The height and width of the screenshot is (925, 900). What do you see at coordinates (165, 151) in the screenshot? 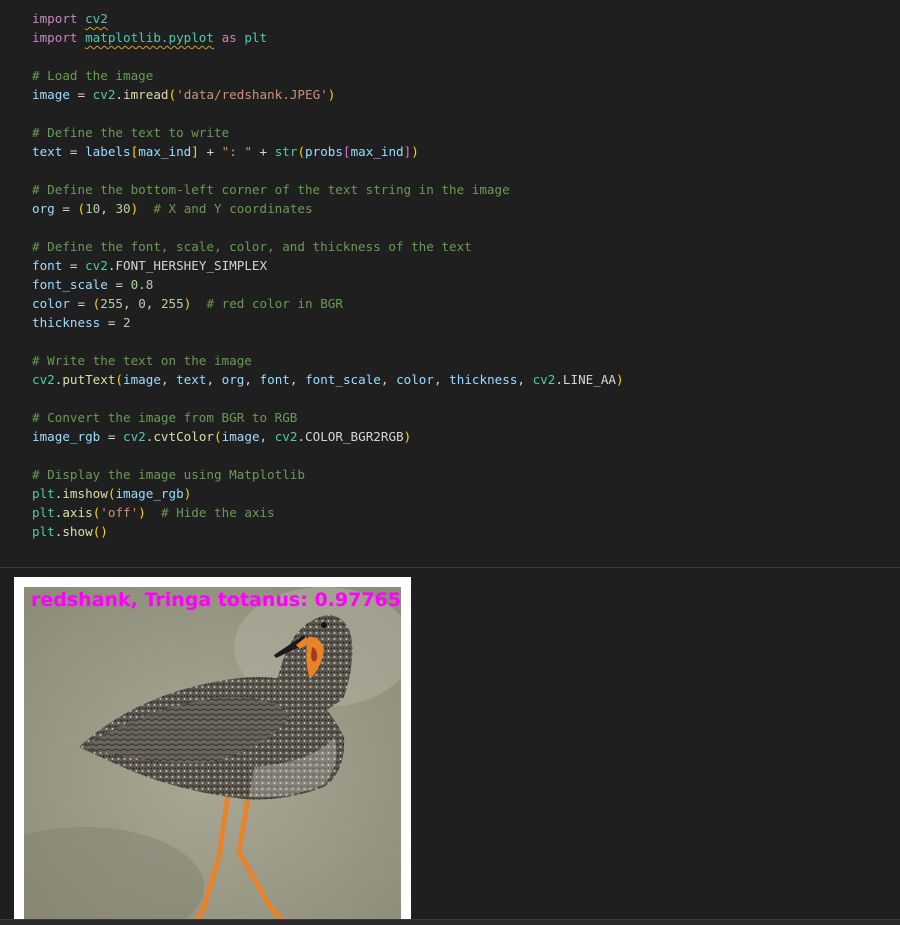
I see `code-token: max_ind` at bounding box center [165, 151].